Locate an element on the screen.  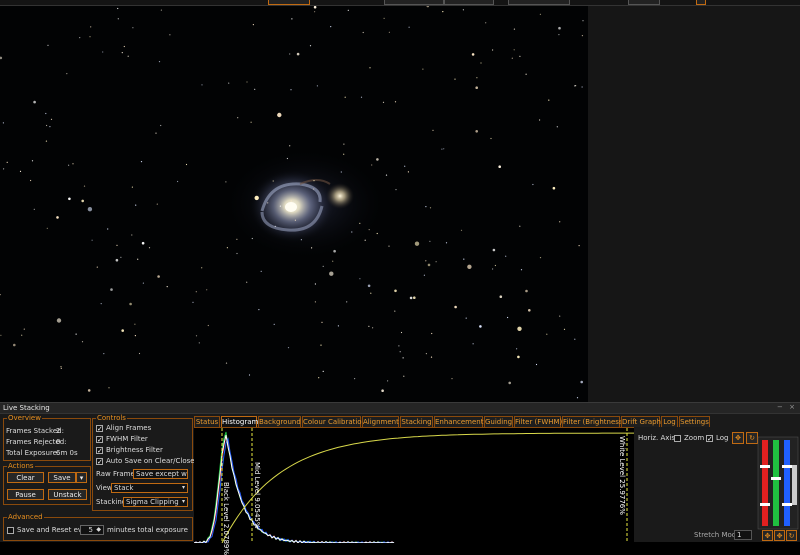
tab-log: Log is located at coordinates (669, 421).